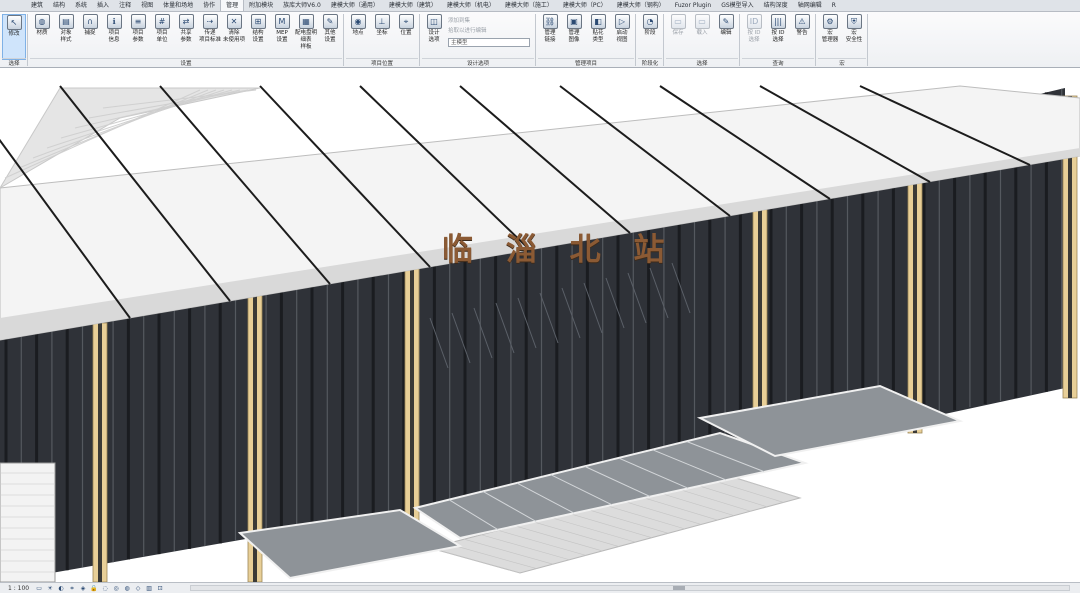  What do you see at coordinates (459, 20) in the screenshot?
I see `design-option-small-0: 添加到集` at bounding box center [459, 20].